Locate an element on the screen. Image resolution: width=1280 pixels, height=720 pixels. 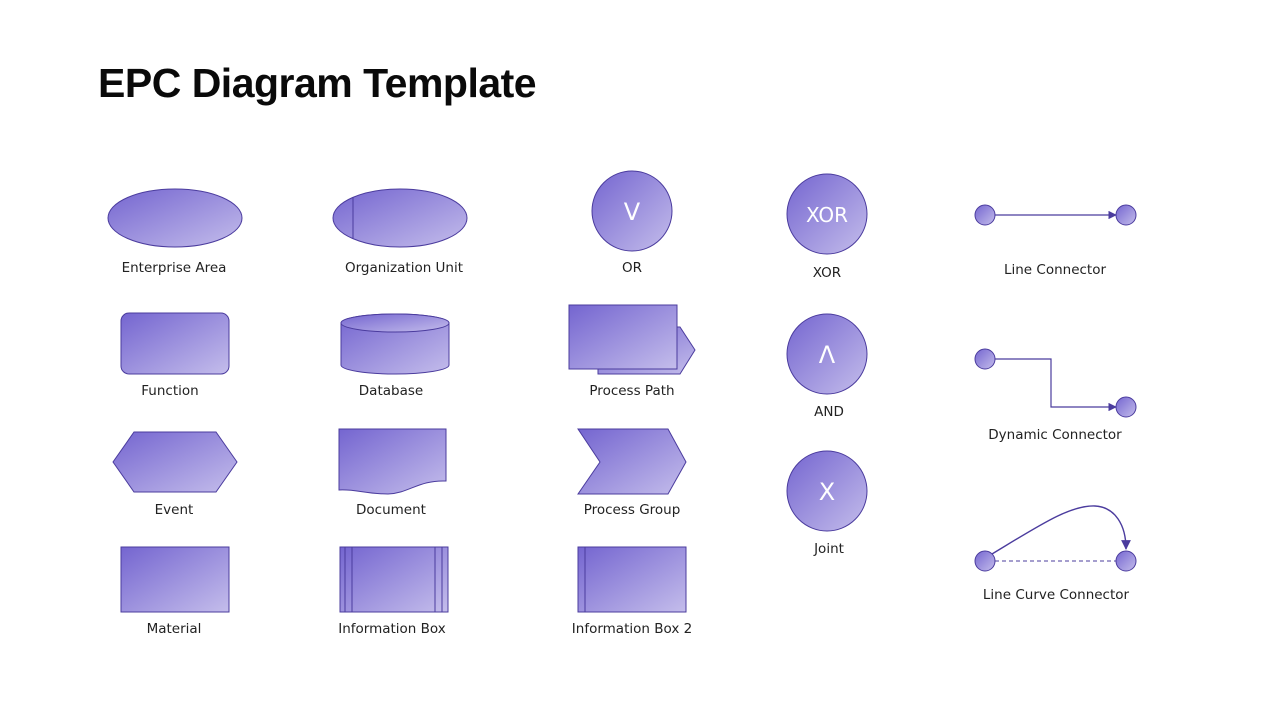
and-symbol: Λ is located at coordinates (827, 355).